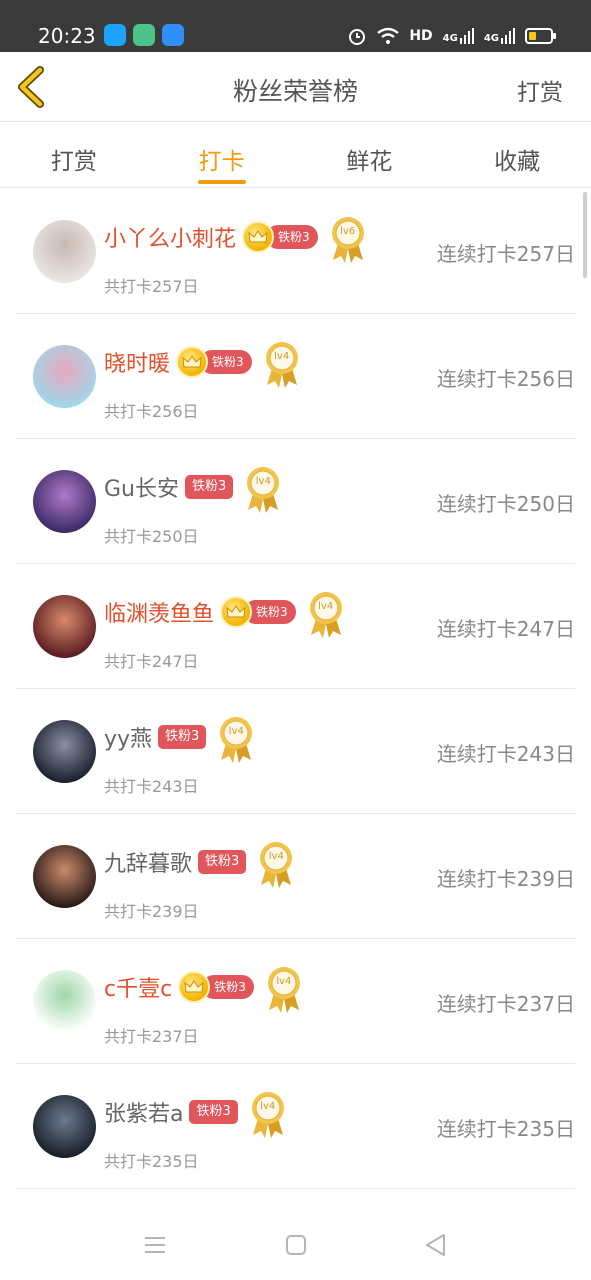  I want to click on status-indicators: HD 4G 4G, so click(451, 36).